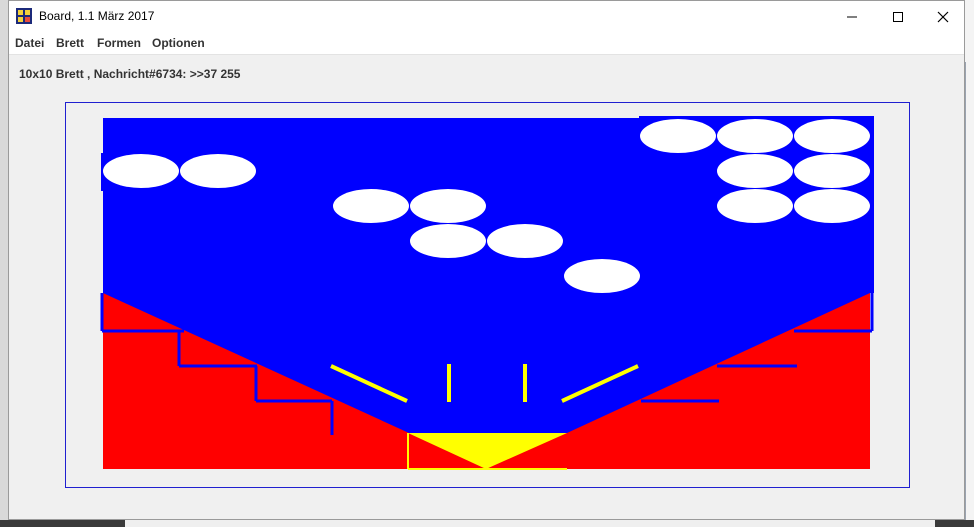 The width and height of the screenshot is (974, 527). What do you see at coordinates (530, 523) in the screenshot?
I see `background-window-bottom` at bounding box center [530, 523].